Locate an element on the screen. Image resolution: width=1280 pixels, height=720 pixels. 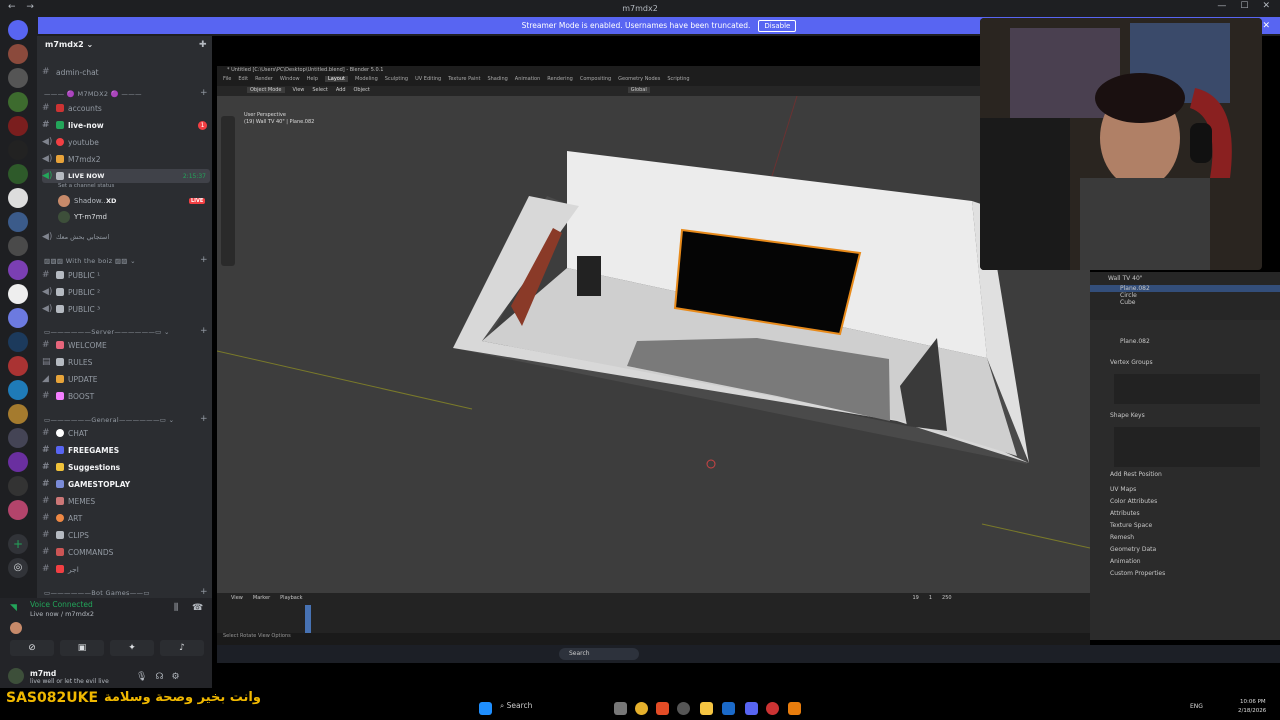
menu-help: Help is located at coordinates (312, 79).